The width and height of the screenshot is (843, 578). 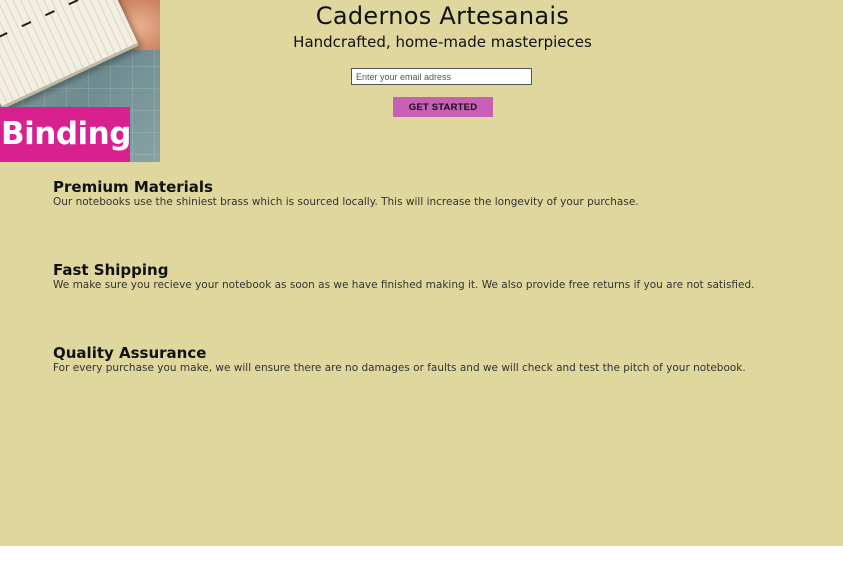 I want to click on email-input, so click(x=441, y=76).